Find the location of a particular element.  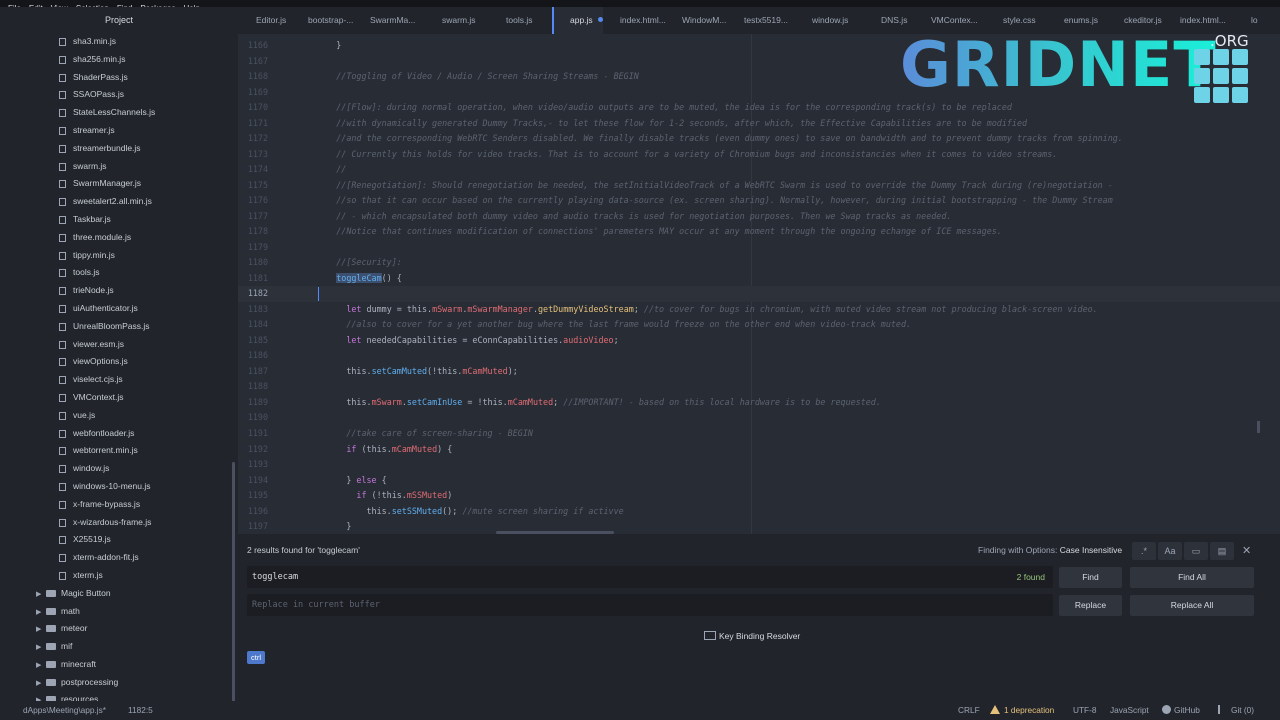

file-item: Taskbar.js is located at coordinates (119, 220).